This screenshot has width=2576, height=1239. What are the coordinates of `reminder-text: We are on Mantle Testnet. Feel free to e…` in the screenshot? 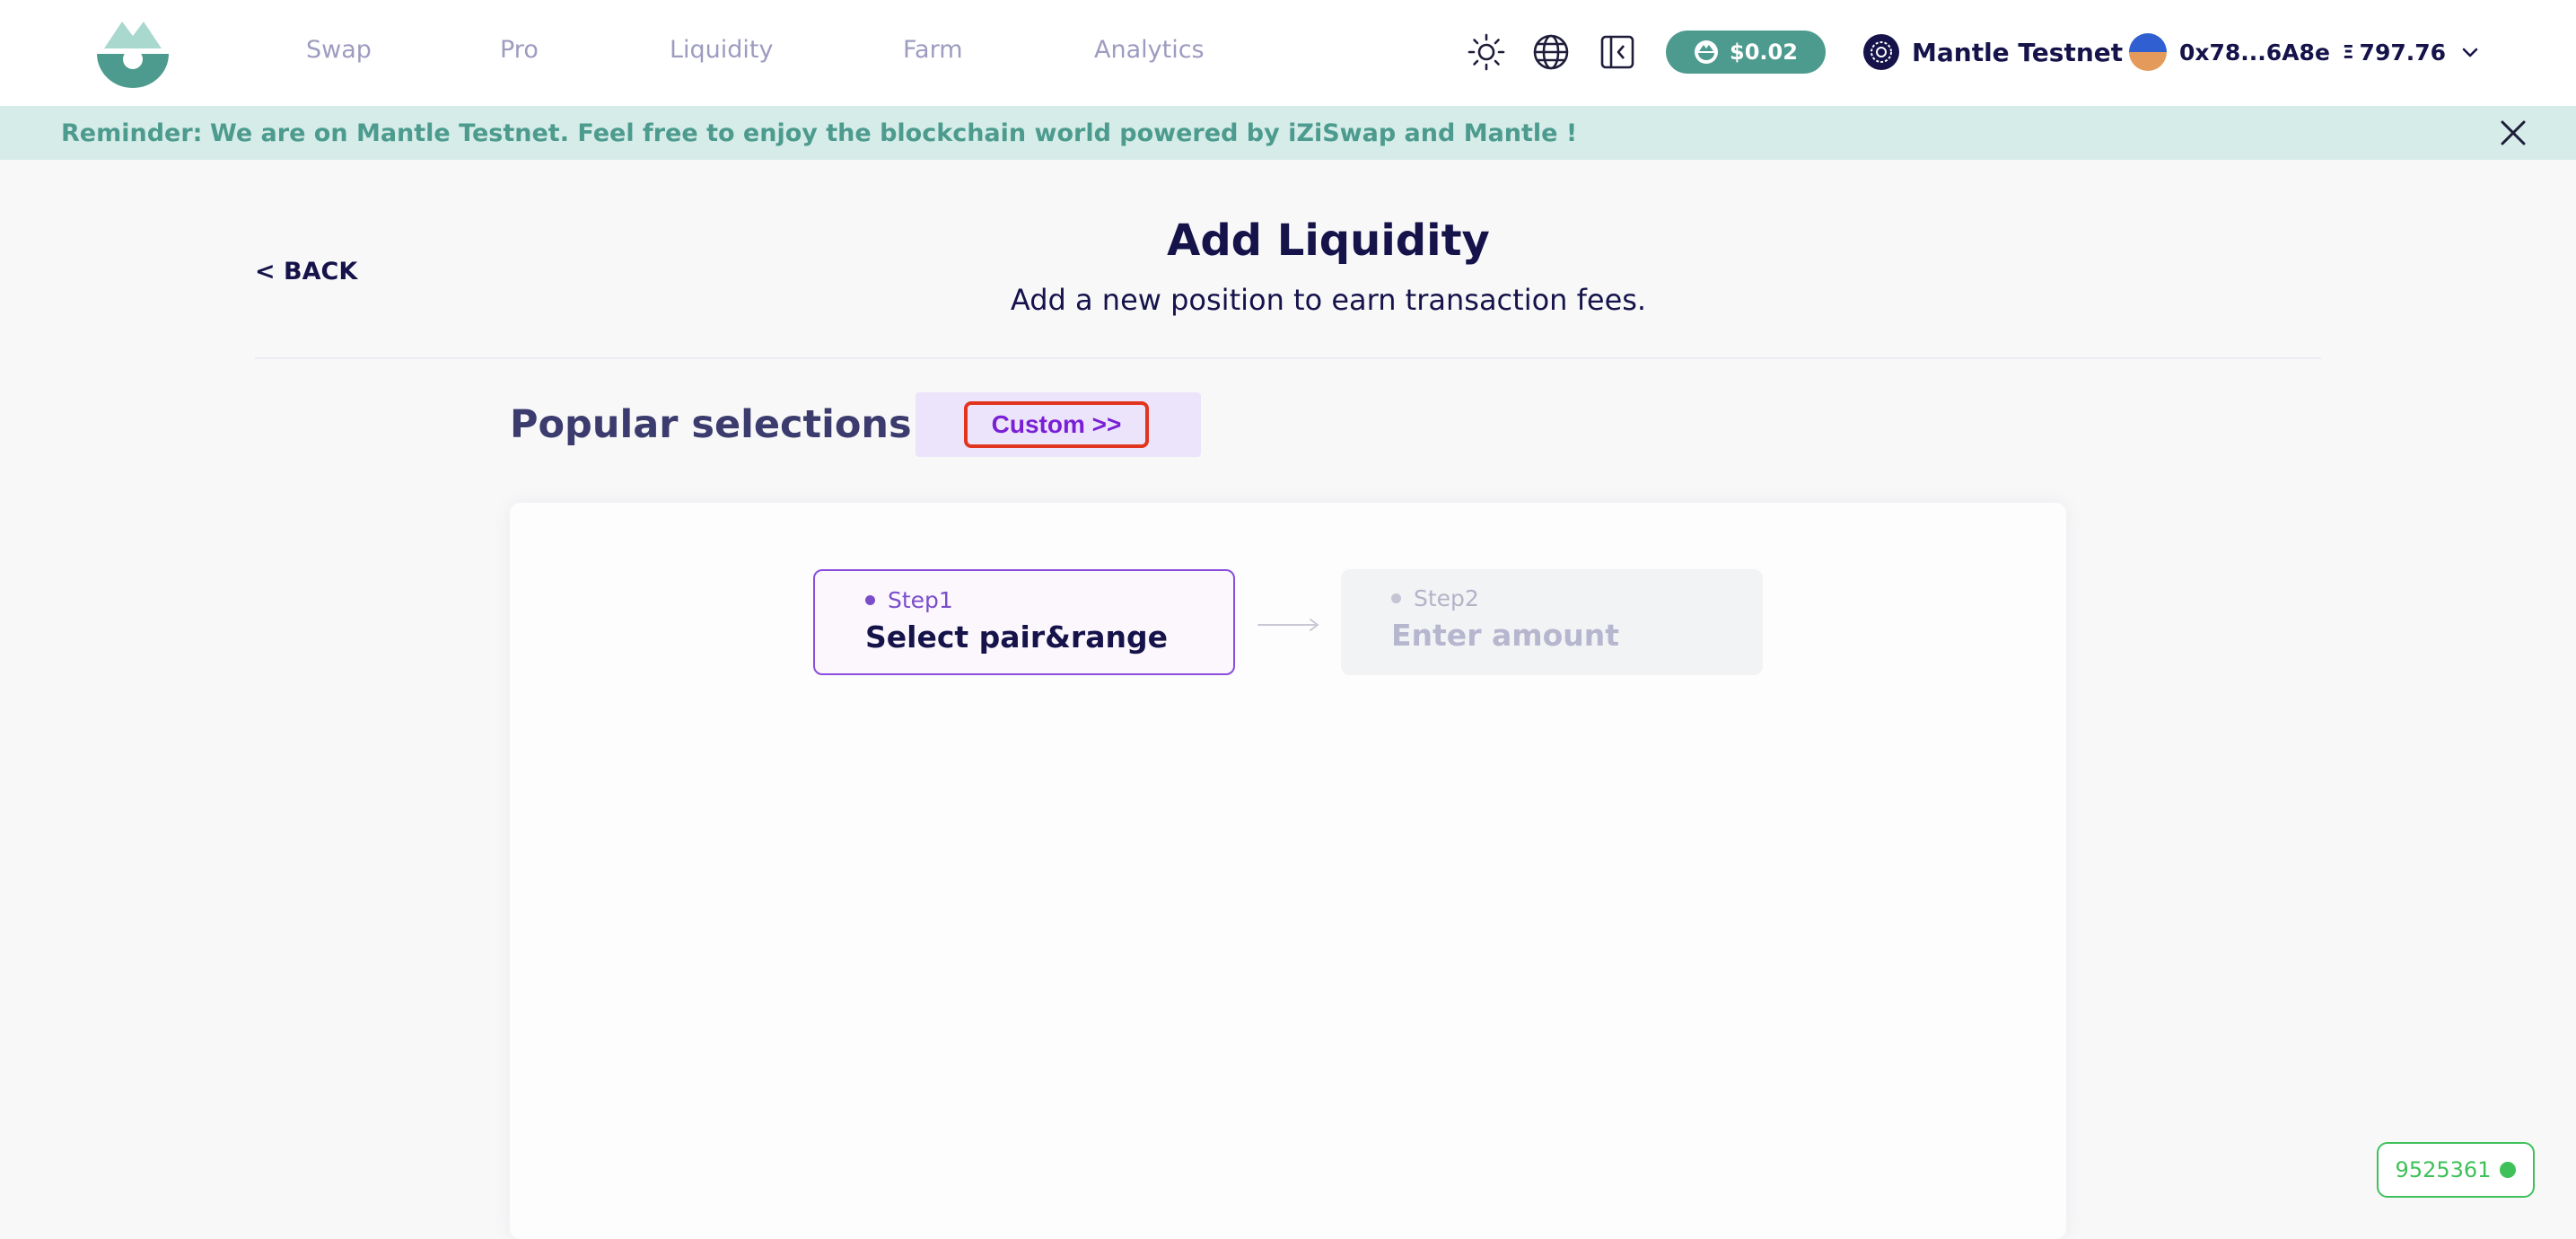 It's located at (894, 133).